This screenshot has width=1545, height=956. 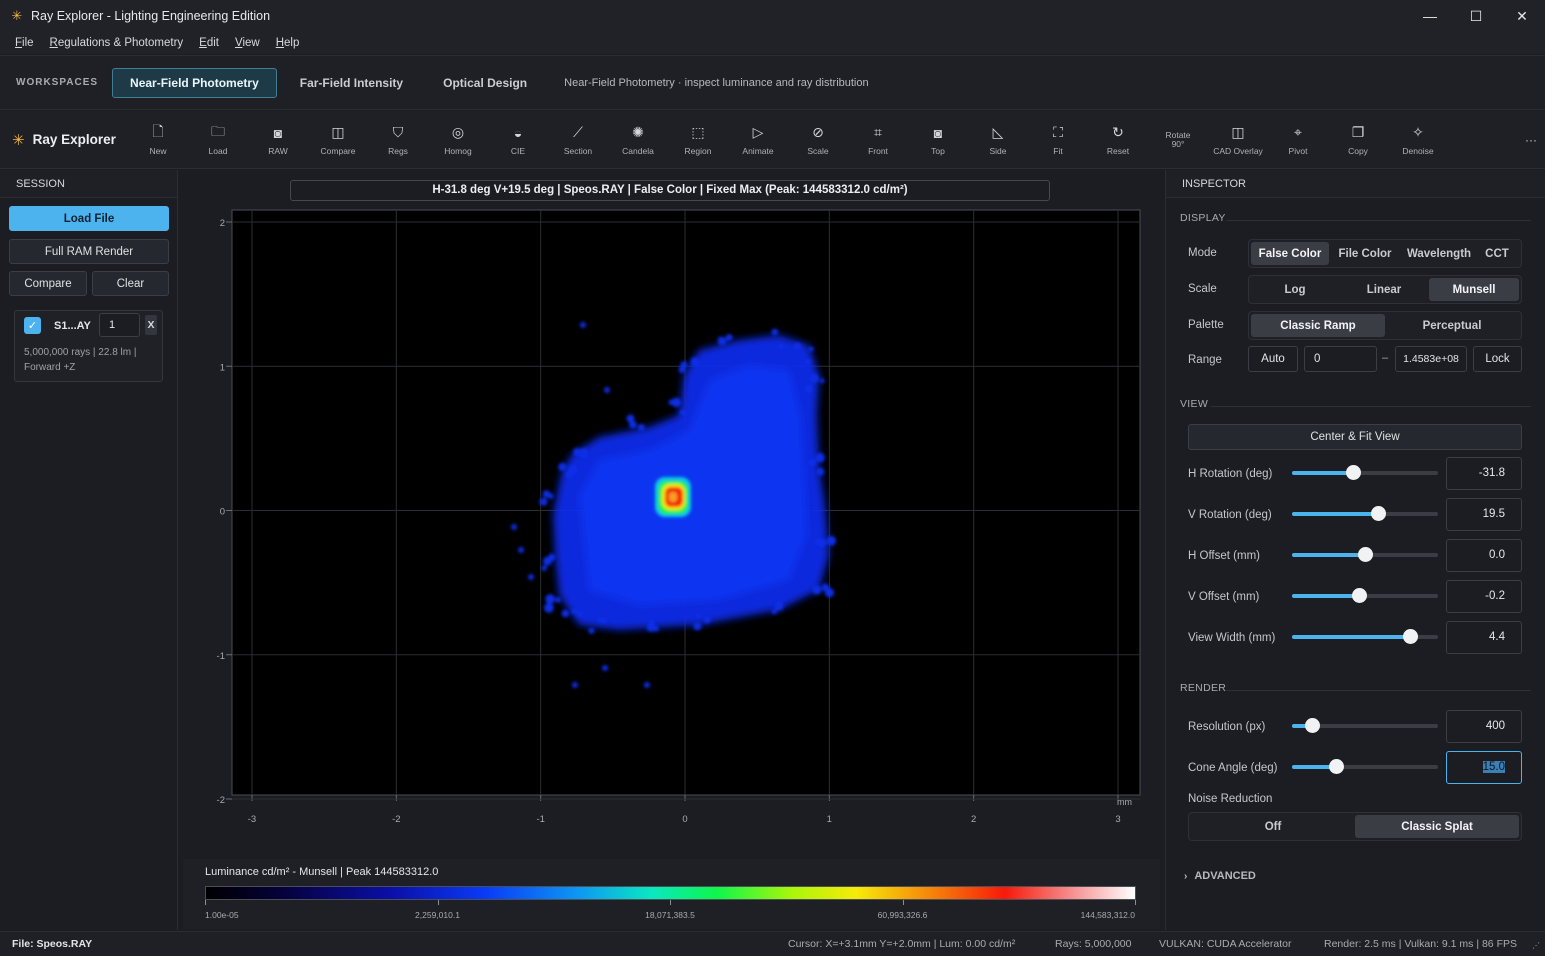 What do you see at coordinates (119, 325) in the screenshot?
I see `file-index-input: 1` at bounding box center [119, 325].